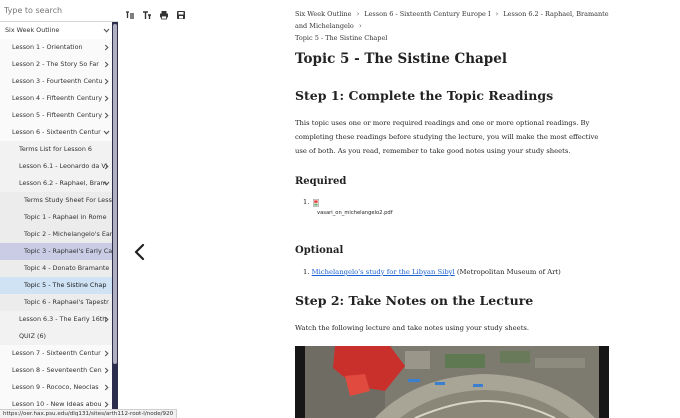 The width and height of the screenshot is (680, 418). I want to click on sidebar-item: Lesson 6.2 - Raphael, Bram, so click(56, 183).